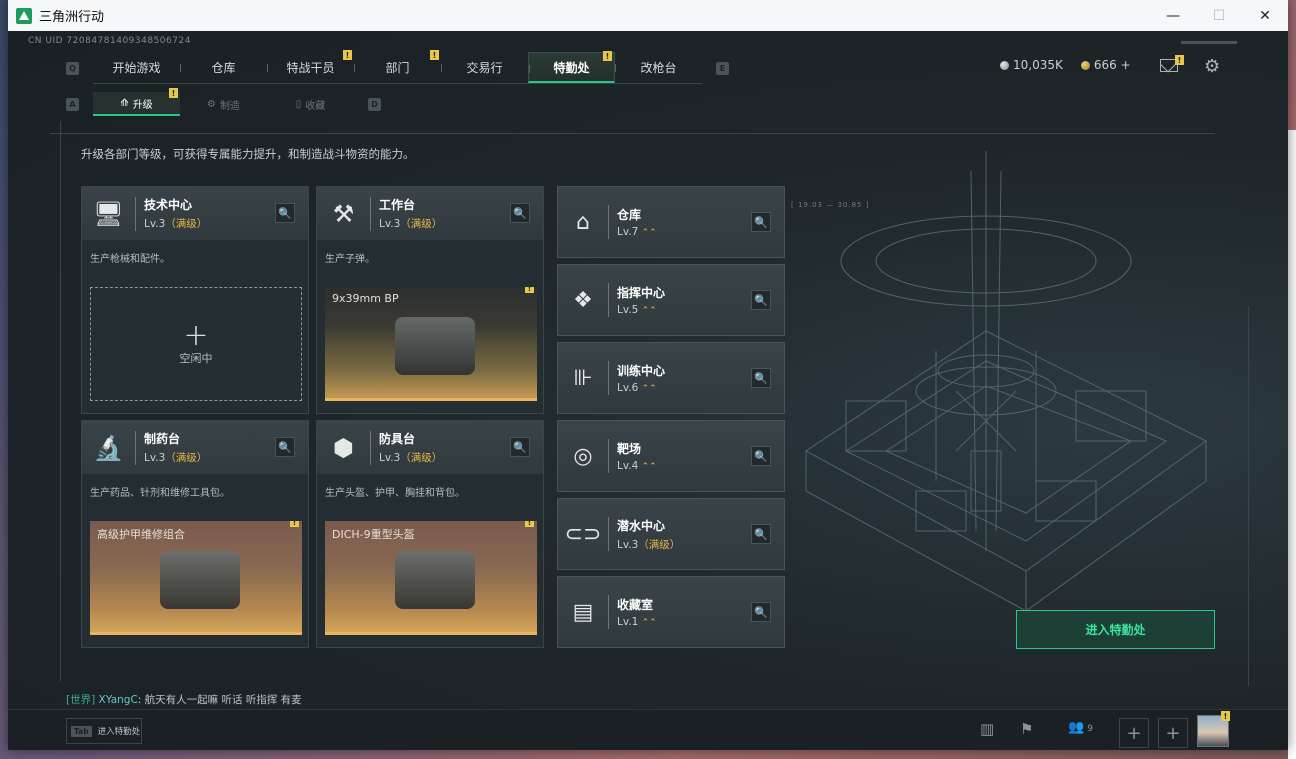 The width and height of the screenshot is (1296, 759). What do you see at coordinates (1173, 15) in the screenshot?
I see `minimize-button: —` at bounding box center [1173, 15].